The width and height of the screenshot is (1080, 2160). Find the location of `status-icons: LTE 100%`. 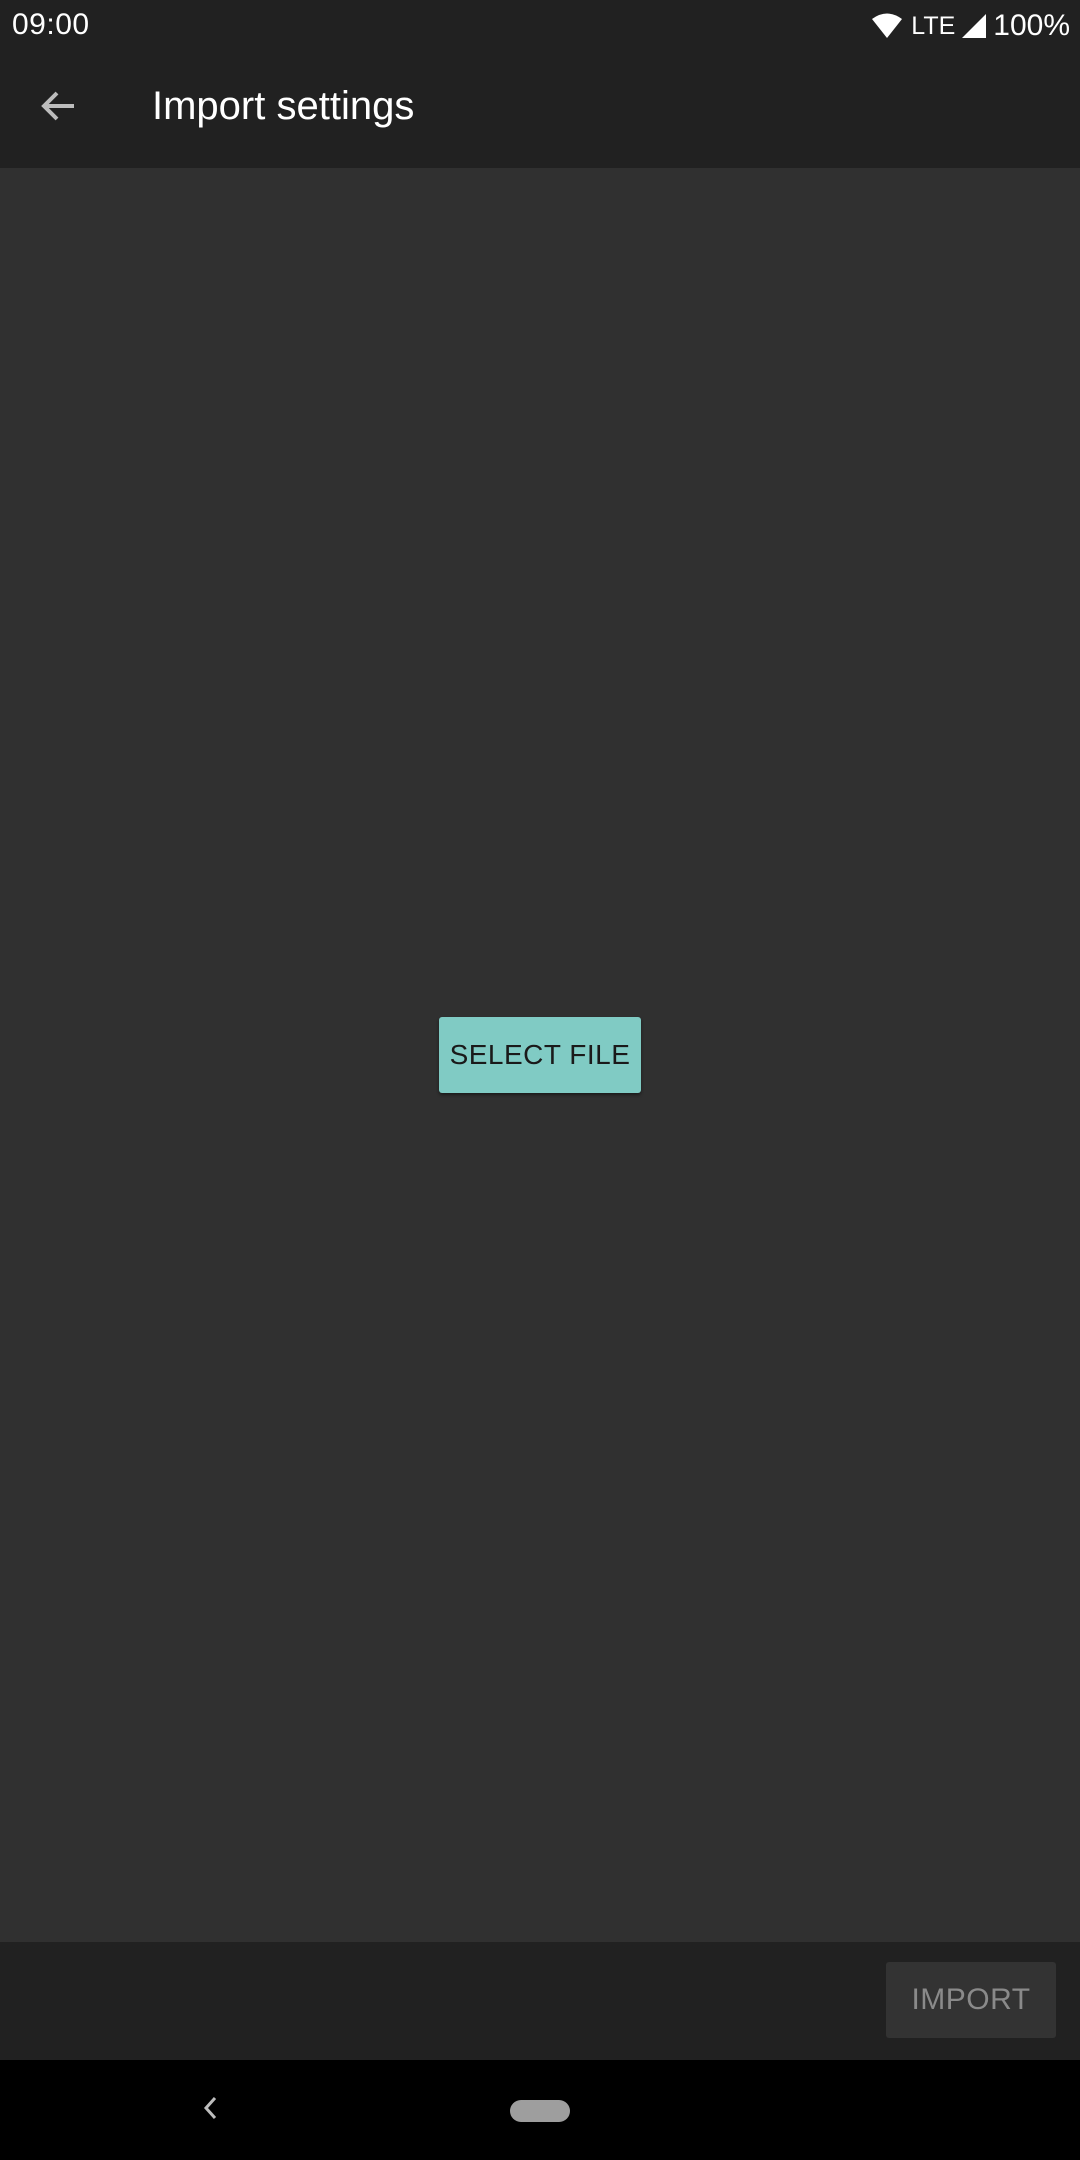

status-icons: LTE 100% is located at coordinates (970, 26).